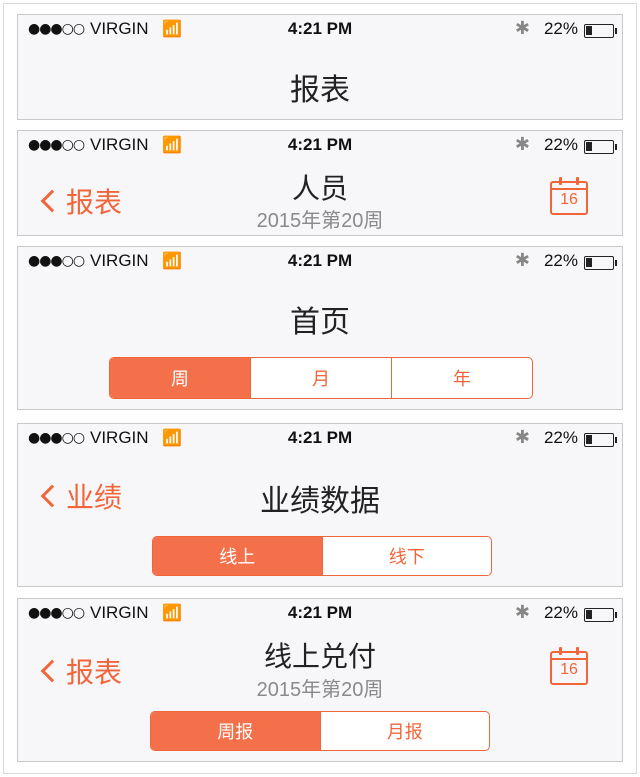  I want to click on page-title: 业绩数据, so click(320, 501).